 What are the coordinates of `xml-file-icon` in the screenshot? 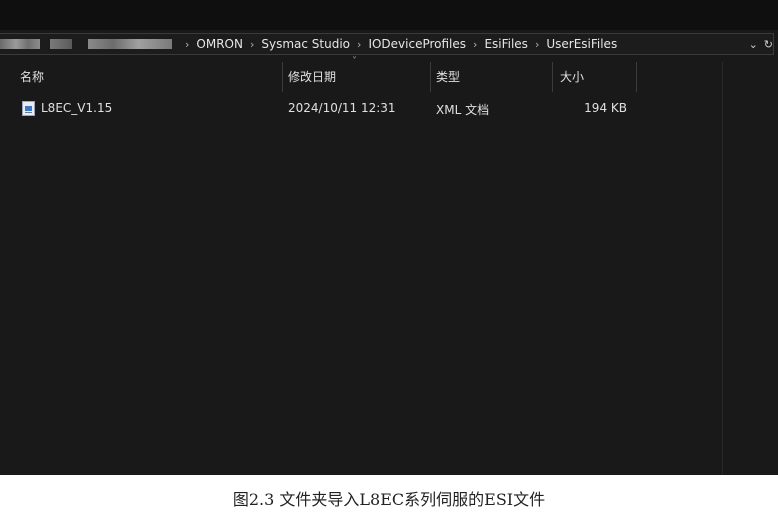 It's located at (28, 108).